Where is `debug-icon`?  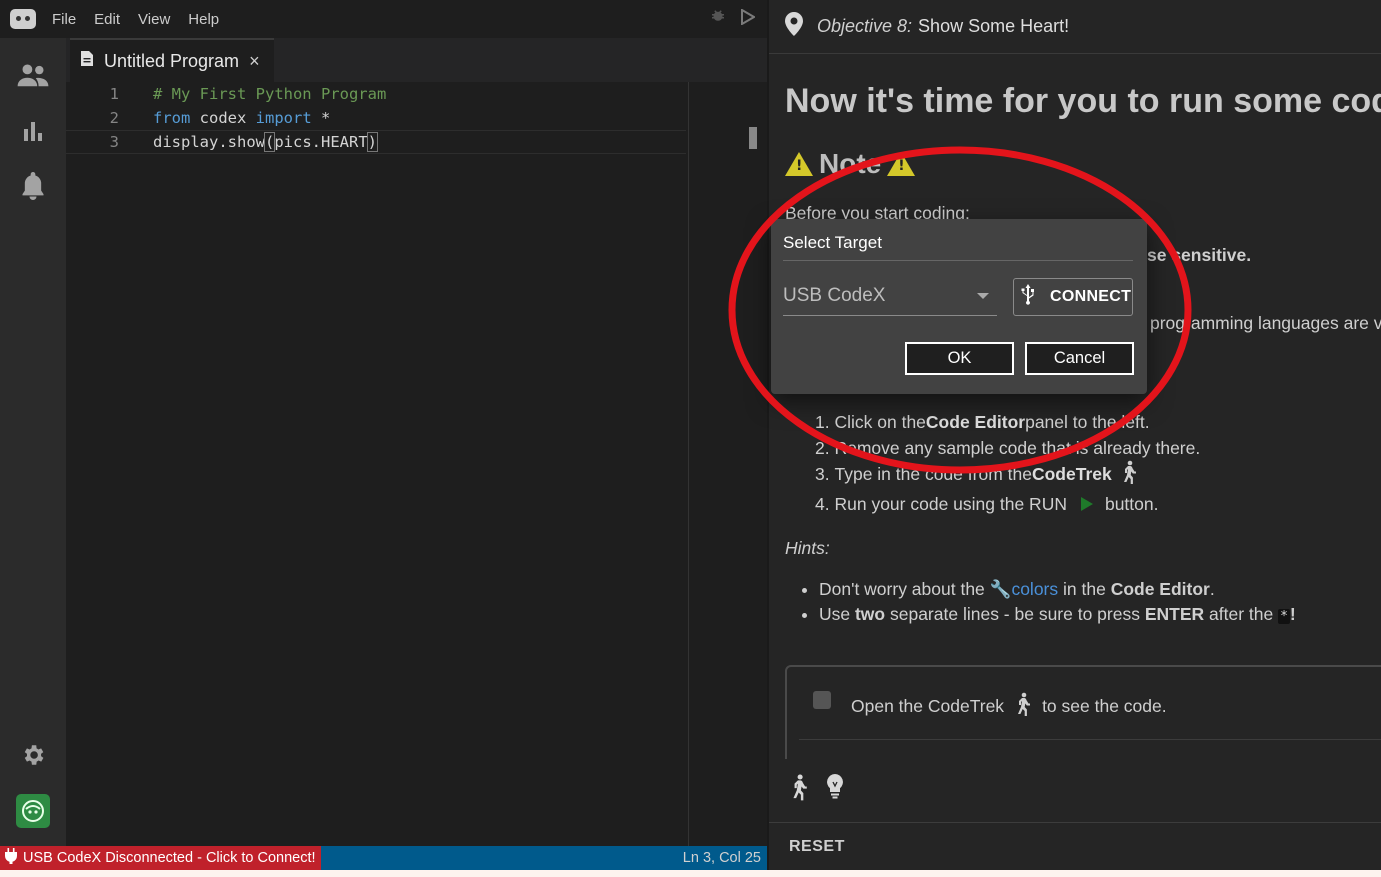 debug-icon is located at coordinates (718, 19).